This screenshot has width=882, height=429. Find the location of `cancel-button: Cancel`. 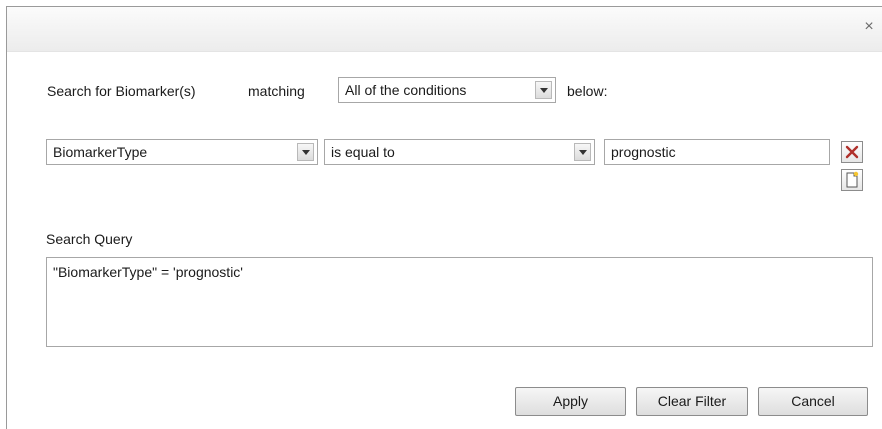

cancel-button: Cancel is located at coordinates (813, 401).